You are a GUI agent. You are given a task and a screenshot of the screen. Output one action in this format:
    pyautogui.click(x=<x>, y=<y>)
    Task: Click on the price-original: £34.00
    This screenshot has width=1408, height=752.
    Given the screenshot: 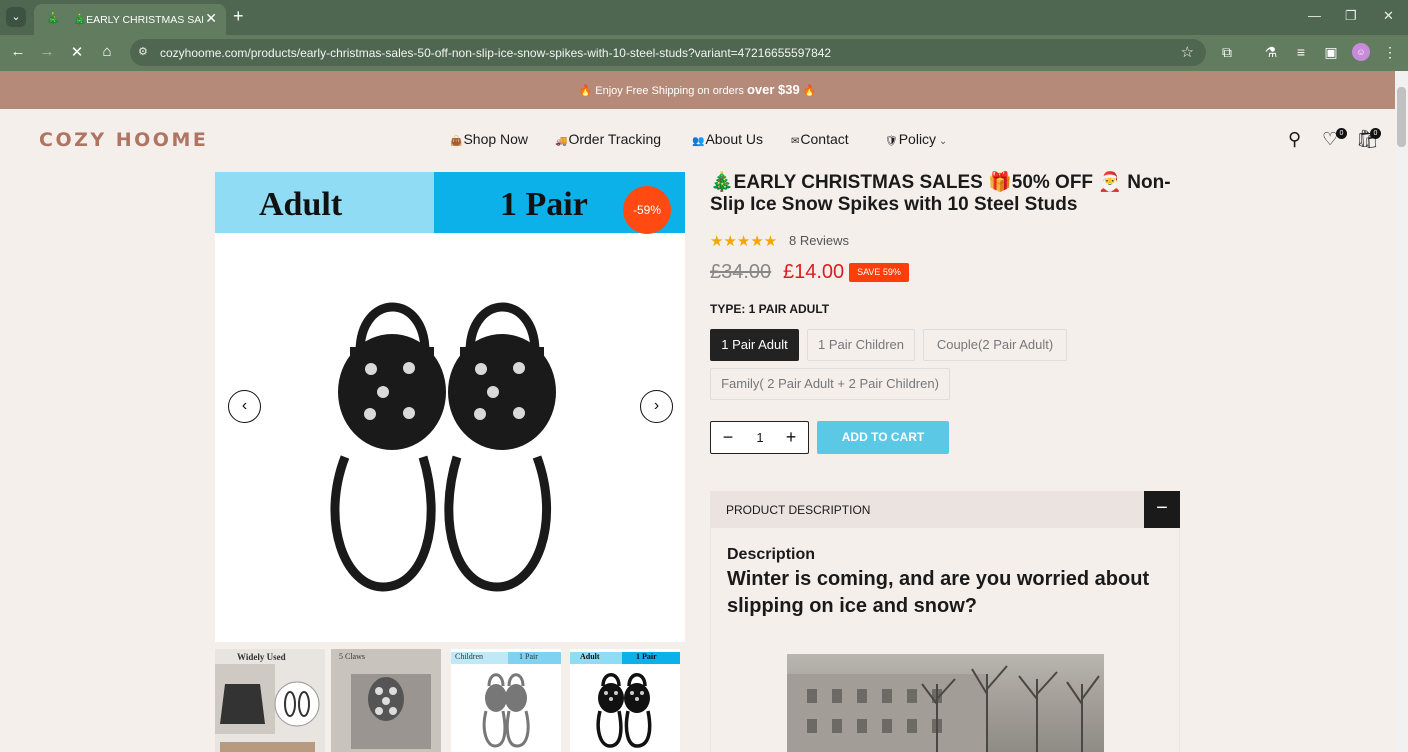 What is the action you would take?
    pyautogui.click(x=741, y=272)
    